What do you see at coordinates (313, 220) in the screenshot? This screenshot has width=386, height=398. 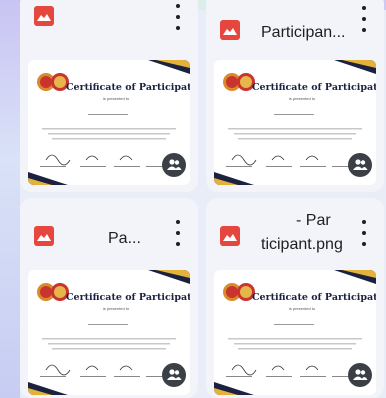 I see `file-name-line-1: - Par` at bounding box center [313, 220].